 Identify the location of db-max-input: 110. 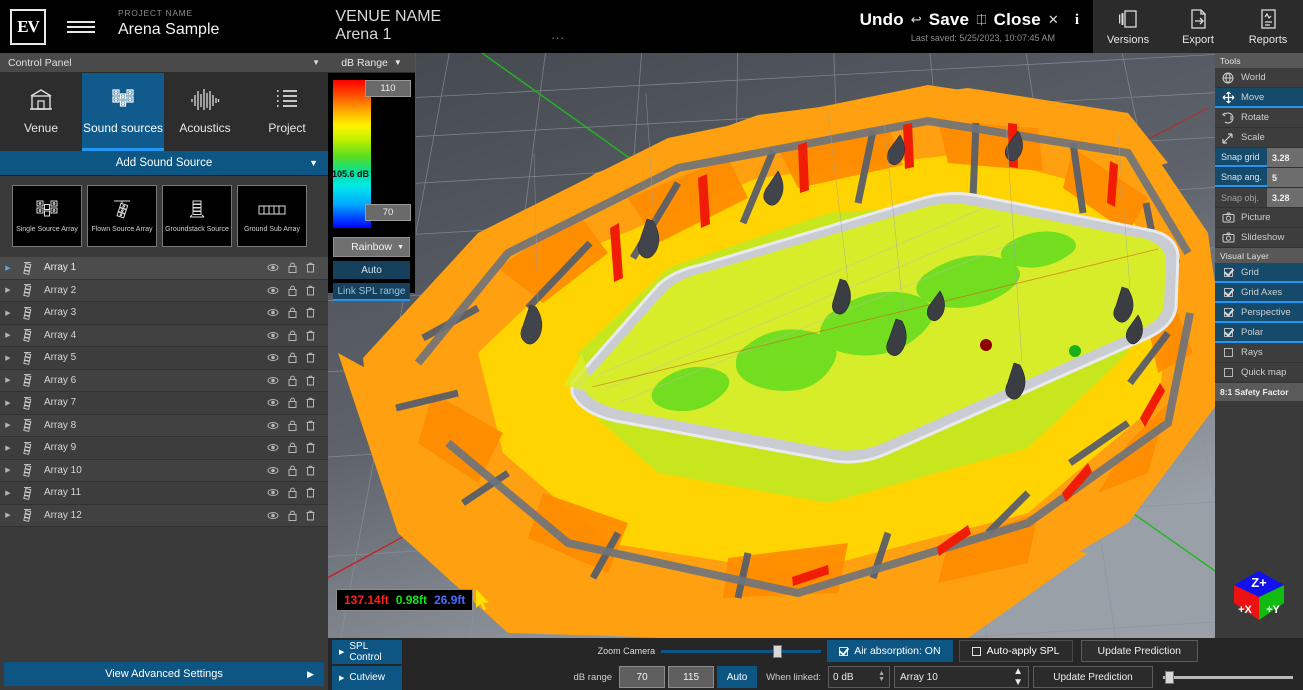
(388, 88).